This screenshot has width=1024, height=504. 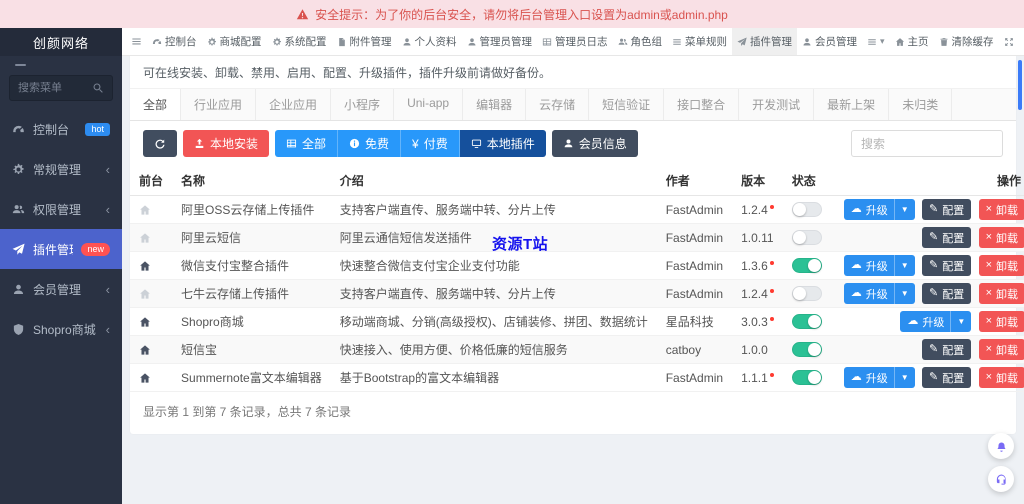 What do you see at coordinates (61, 169) in the screenshot?
I see `sidebar-item: 常规管理 ‹` at bounding box center [61, 169].